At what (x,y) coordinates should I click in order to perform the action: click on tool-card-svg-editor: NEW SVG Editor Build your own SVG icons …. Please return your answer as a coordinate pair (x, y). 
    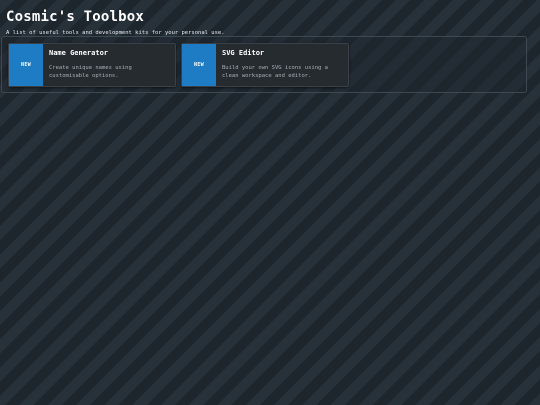
    Looking at the image, I should click on (265, 65).